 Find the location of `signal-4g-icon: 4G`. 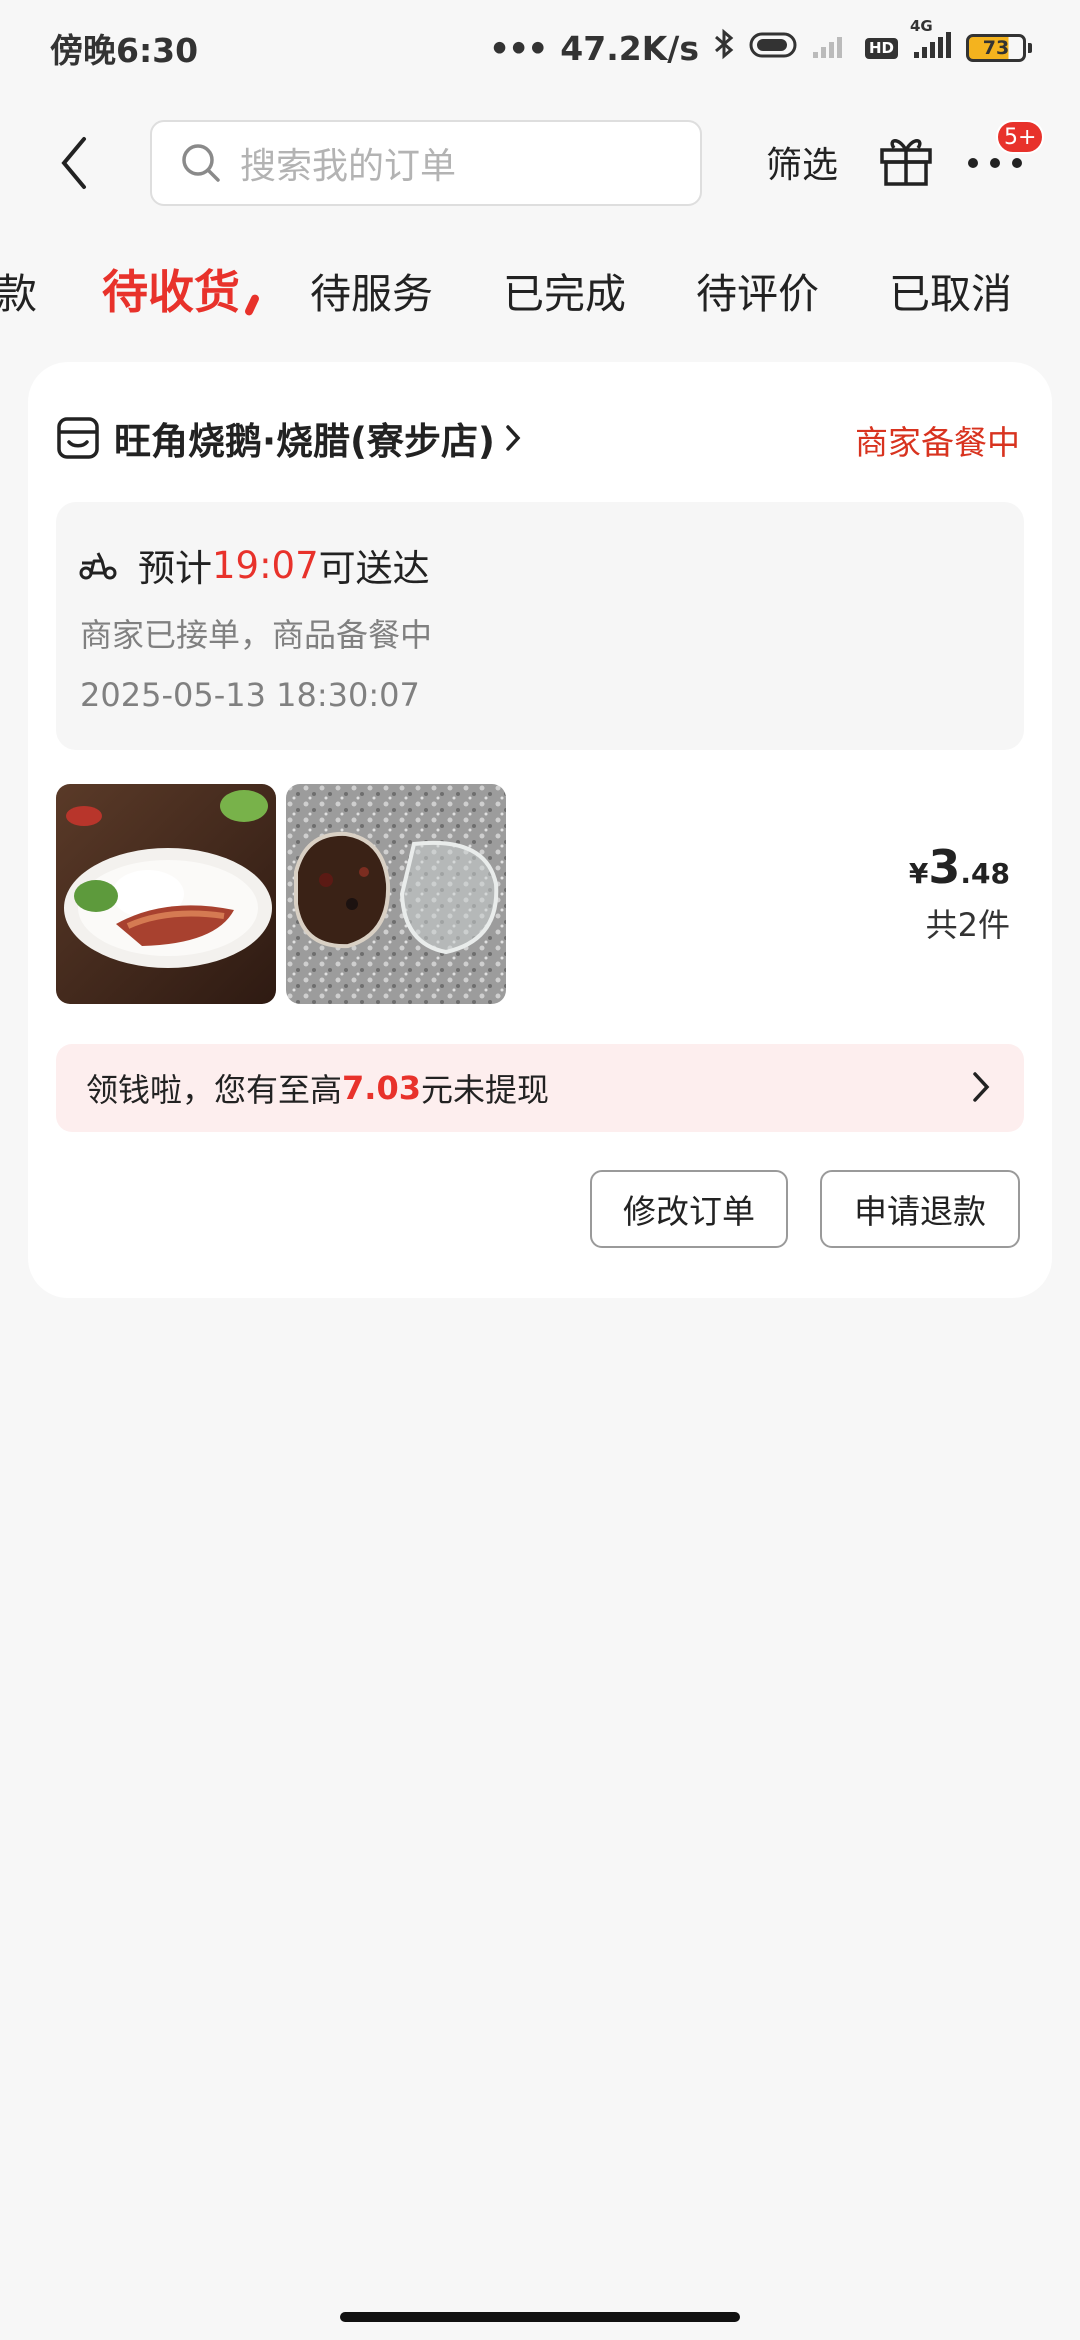

signal-4g-icon: 4G is located at coordinates (931, 42).